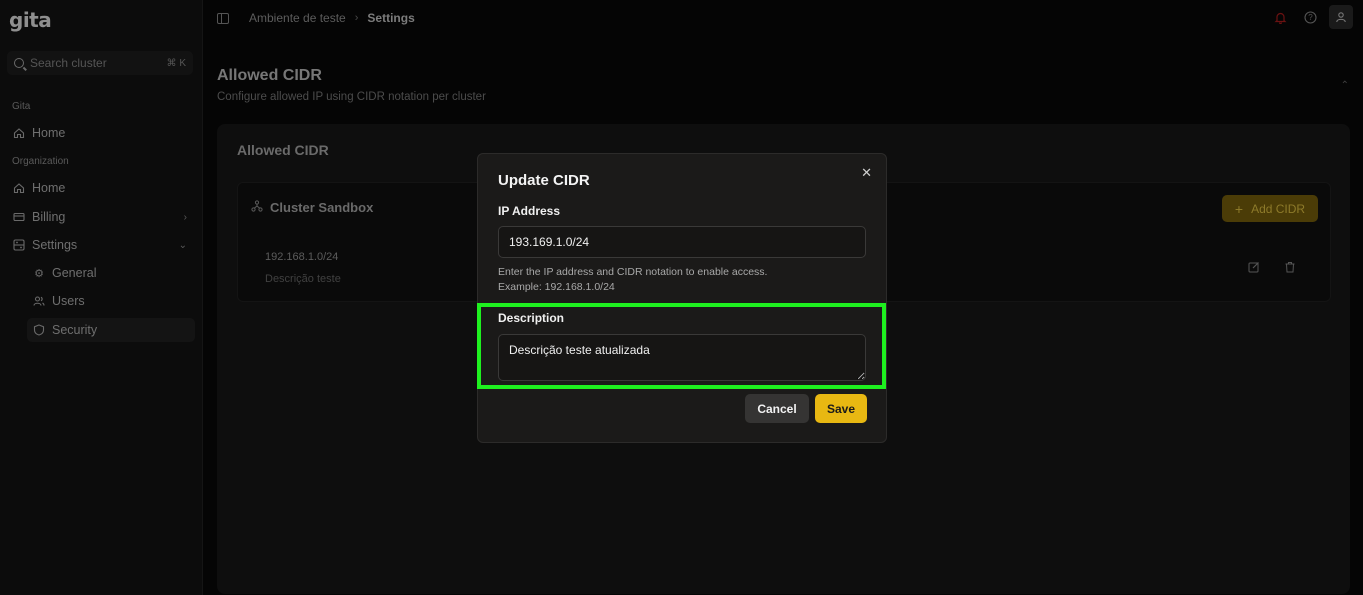  What do you see at coordinates (176, 63) in the screenshot?
I see `search-shortcut: ⌘ K` at bounding box center [176, 63].